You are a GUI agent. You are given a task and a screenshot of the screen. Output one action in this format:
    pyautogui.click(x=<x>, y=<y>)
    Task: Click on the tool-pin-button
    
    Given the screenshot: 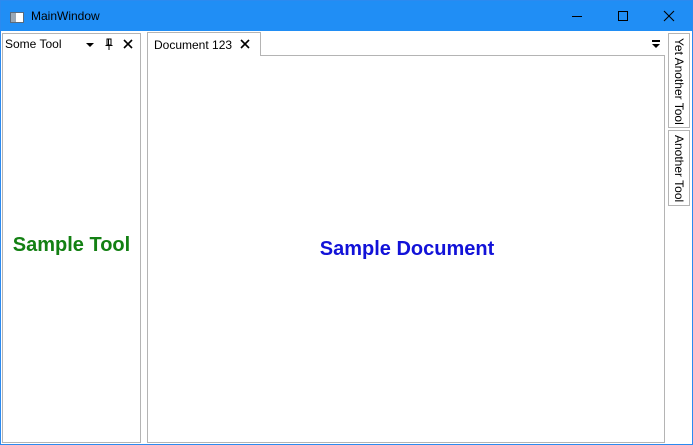 What is the action you would take?
    pyautogui.click(x=109, y=44)
    